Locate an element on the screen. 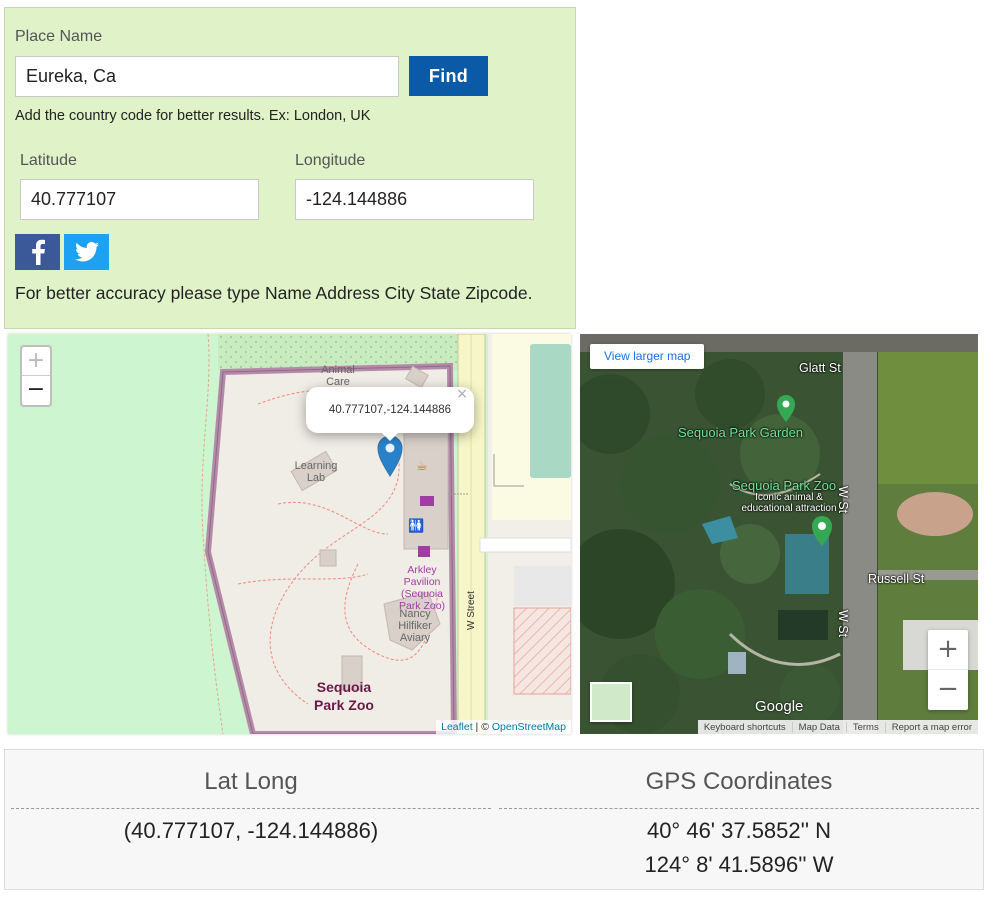  popup-coordinates: 40.777107,-124.144886 is located at coordinates (390, 410).